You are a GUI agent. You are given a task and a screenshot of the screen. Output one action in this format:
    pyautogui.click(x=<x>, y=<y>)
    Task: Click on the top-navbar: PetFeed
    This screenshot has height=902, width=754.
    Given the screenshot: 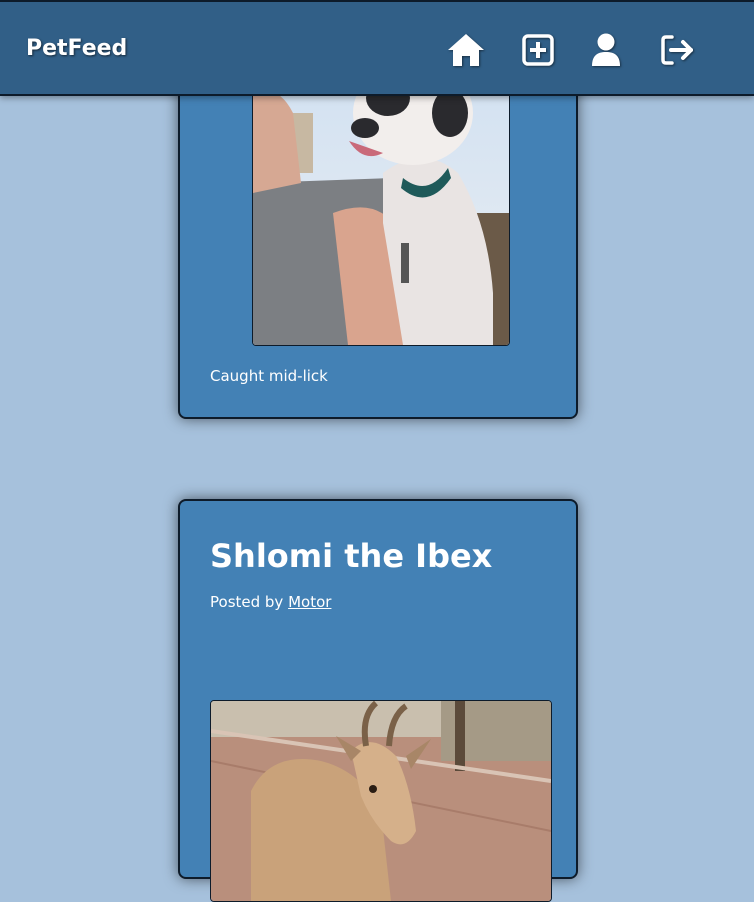 What is the action you would take?
    pyautogui.click(x=377, y=48)
    